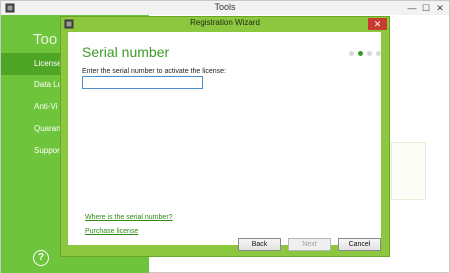 Image resolution: width=450 pixels, height=273 pixels. Describe the element at coordinates (377, 24) in the screenshot. I see `dialog-close-button: ✕` at that location.